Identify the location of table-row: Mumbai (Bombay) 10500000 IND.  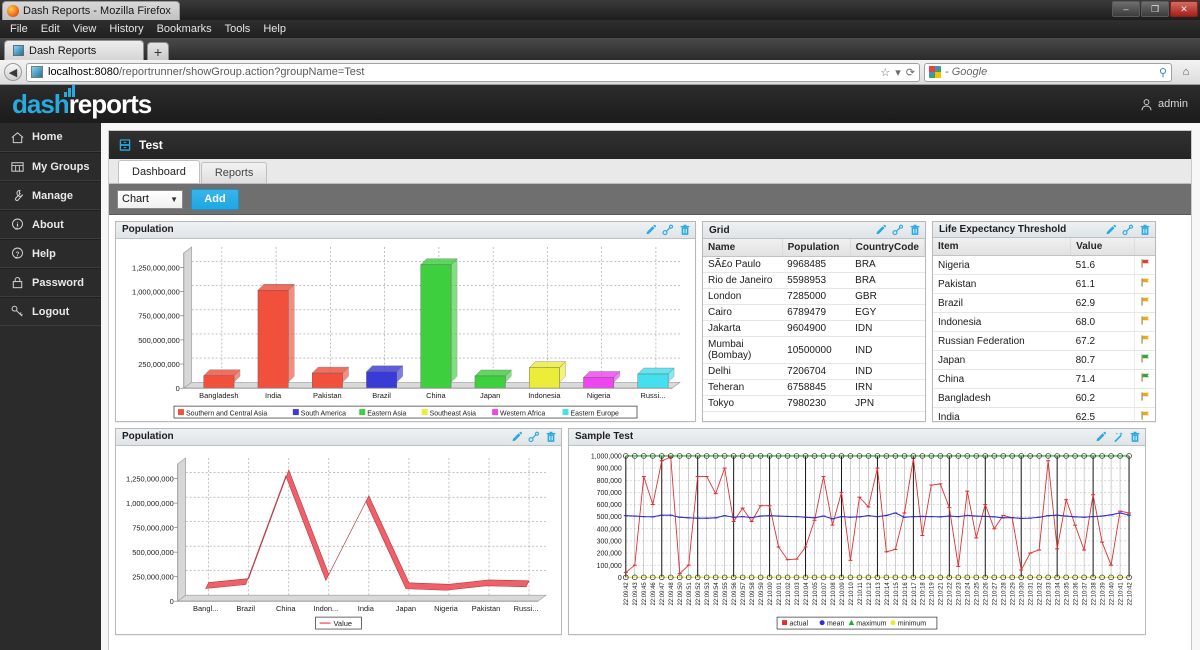
(814, 350).